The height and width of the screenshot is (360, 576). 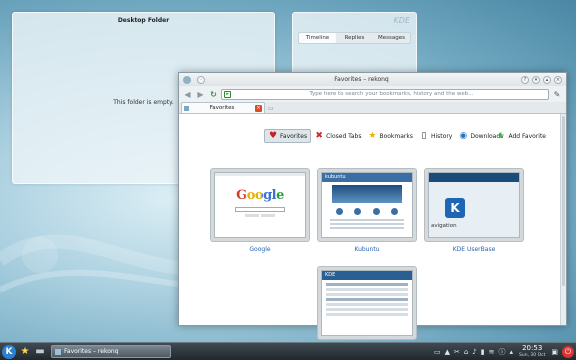 I want to click on tab-label: Favorites, so click(x=222, y=108).